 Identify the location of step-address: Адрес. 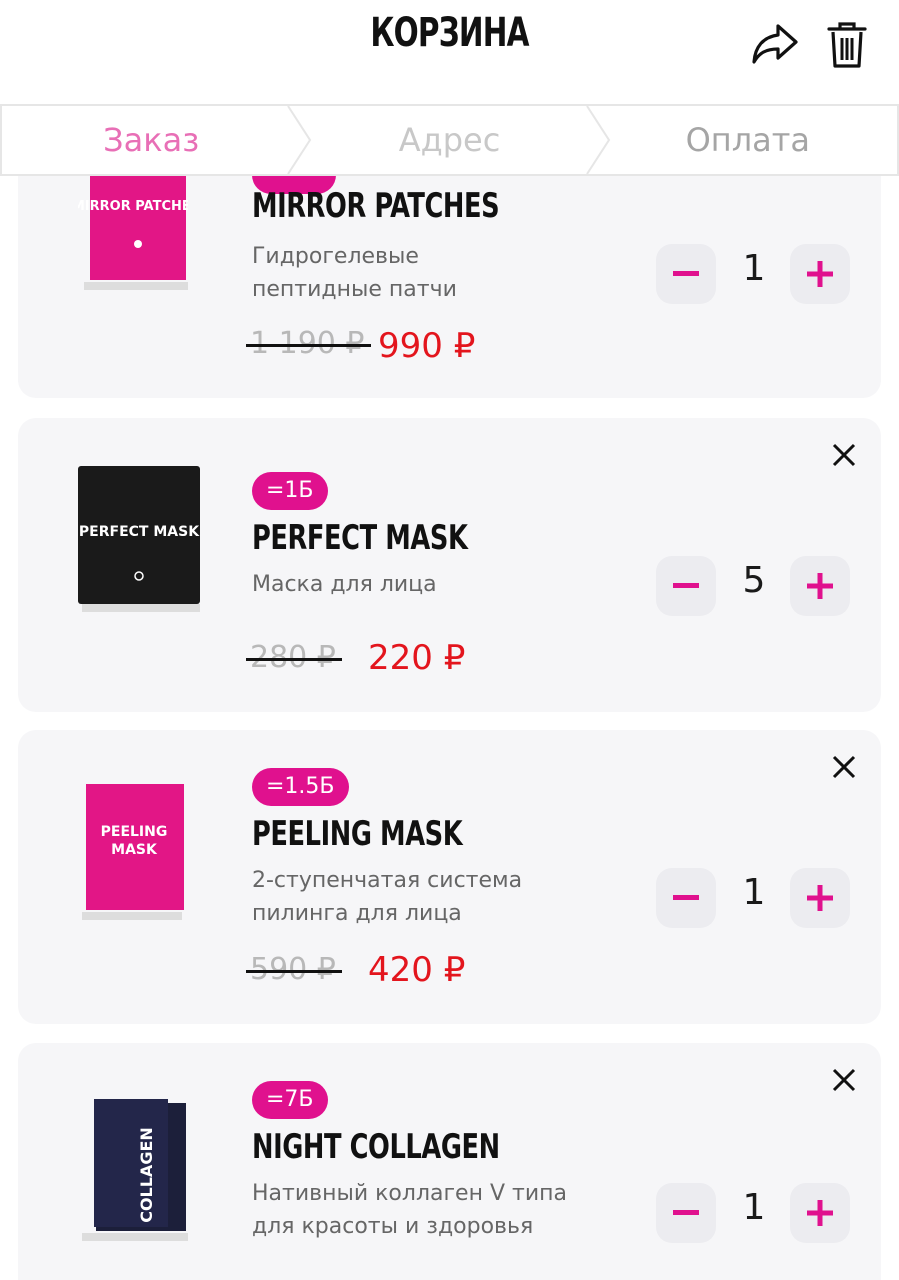
(455, 140).